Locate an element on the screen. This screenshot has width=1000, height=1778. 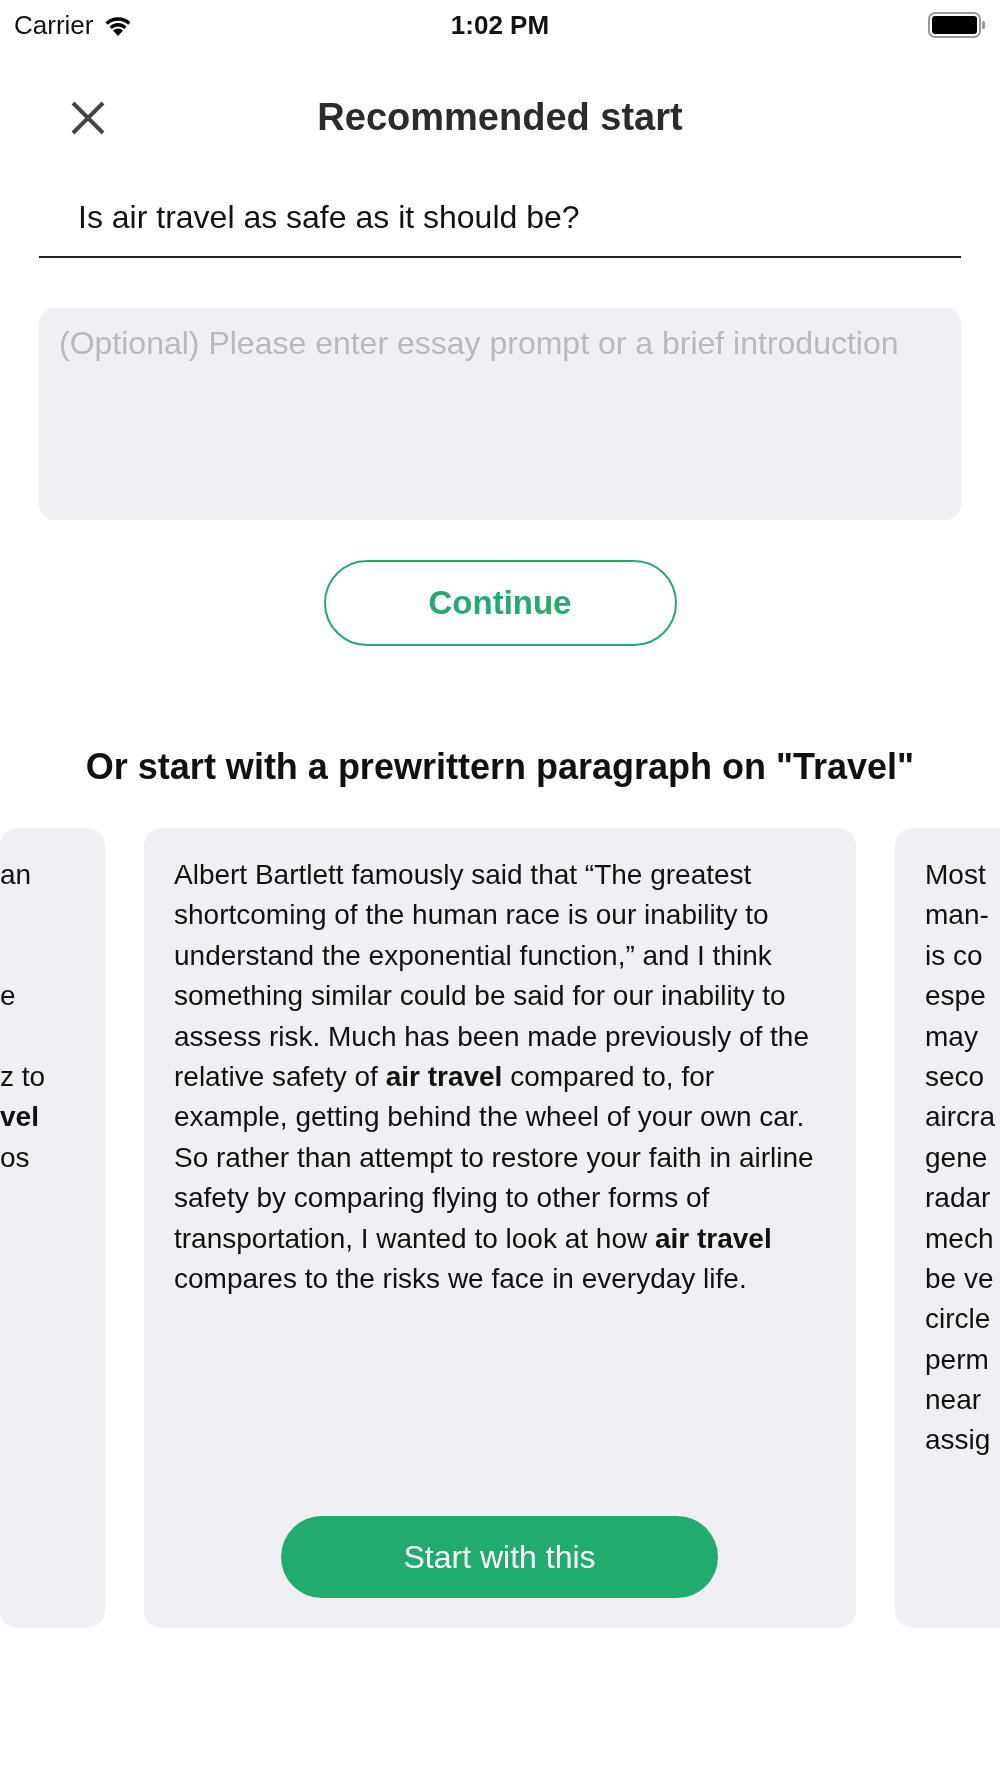
text-fragment: aircra is located at coordinates (960, 1117).